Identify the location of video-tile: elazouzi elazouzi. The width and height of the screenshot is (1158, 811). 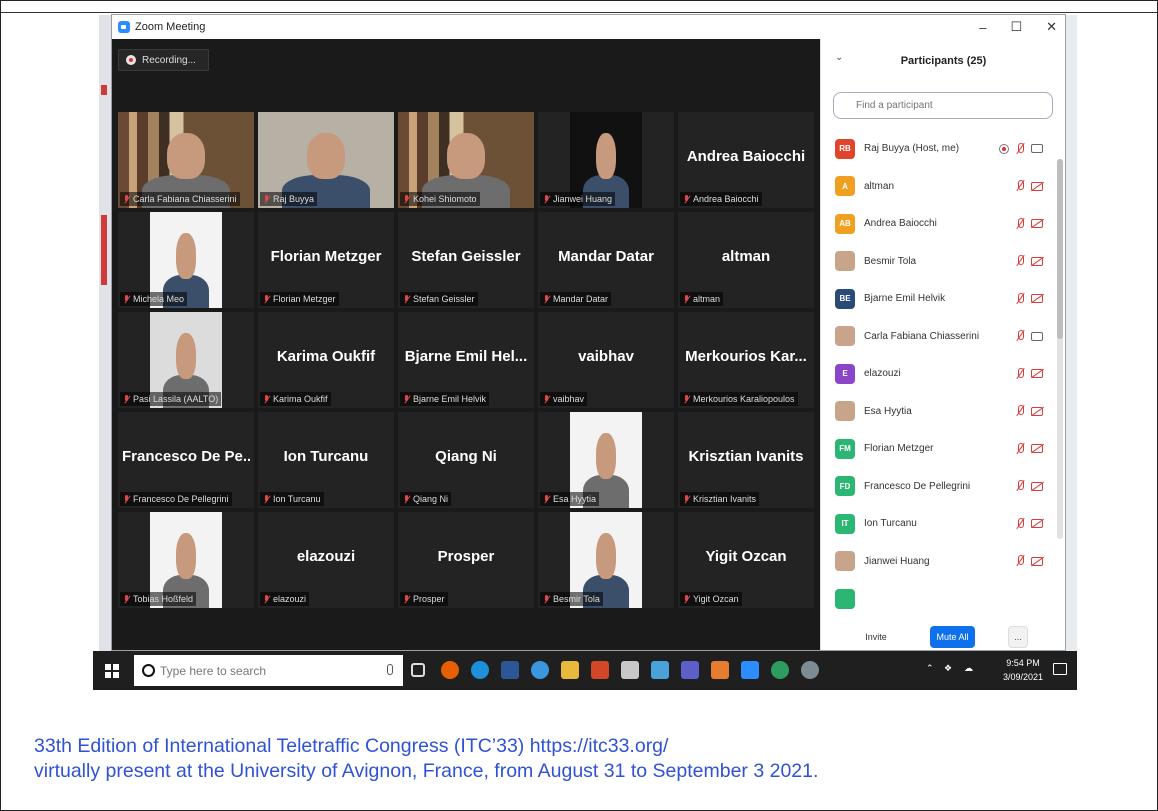
(326, 560).